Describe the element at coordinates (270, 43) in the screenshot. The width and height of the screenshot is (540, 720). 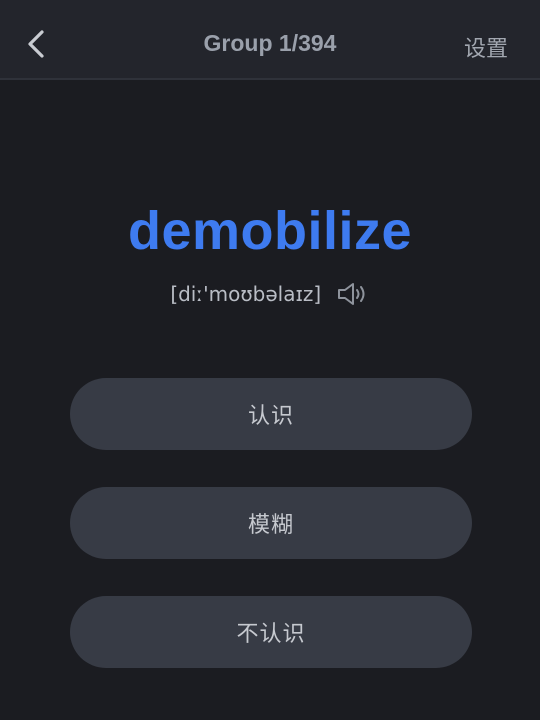
I see `page-title: Group 1/394` at that location.